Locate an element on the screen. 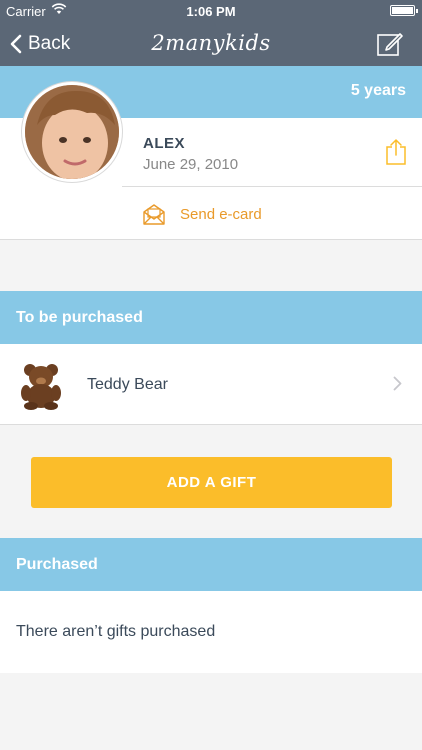 The width and height of the screenshot is (422, 750). battery-icon is located at coordinates (404, 10).